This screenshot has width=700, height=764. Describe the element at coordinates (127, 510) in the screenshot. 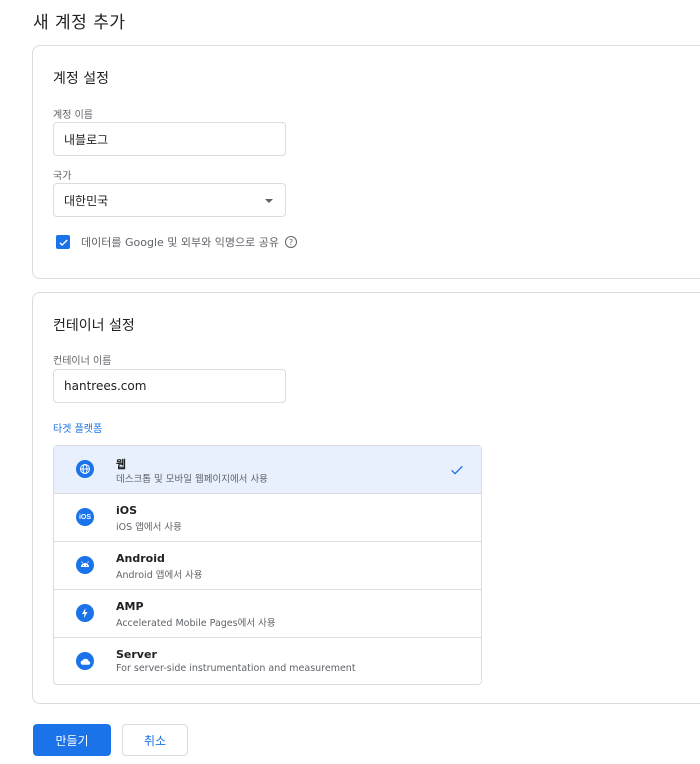

I see `platform-name: iOS` at that location.